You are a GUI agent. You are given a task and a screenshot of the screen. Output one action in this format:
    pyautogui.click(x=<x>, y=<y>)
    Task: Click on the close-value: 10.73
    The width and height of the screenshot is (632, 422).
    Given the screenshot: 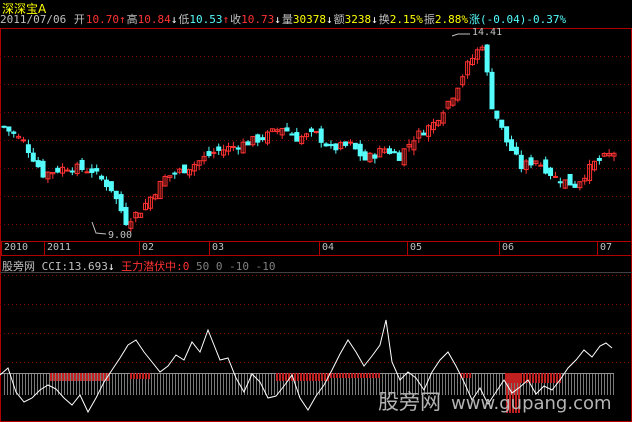 What is the action you would take?
    pyautogui.click(x=258, y=19)
    